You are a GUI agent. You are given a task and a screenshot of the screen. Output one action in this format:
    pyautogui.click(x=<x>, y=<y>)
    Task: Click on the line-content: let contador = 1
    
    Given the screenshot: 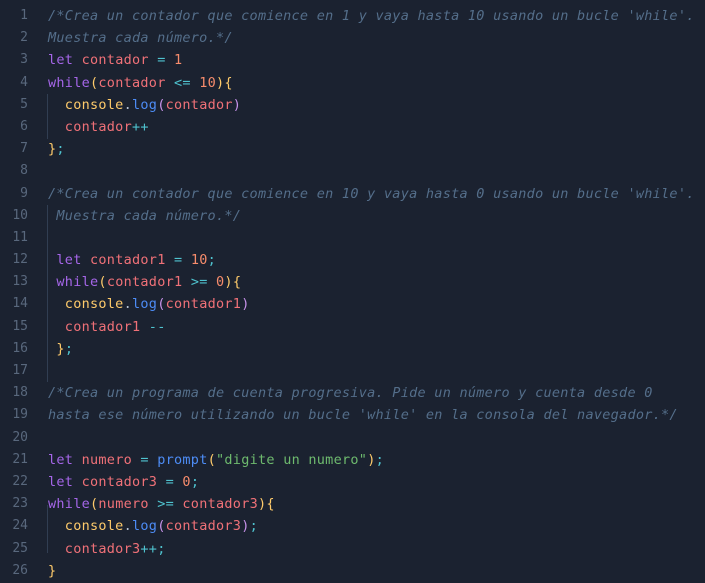 What is the action you would take?
    pyautogui.click(x=115, y=60)
    